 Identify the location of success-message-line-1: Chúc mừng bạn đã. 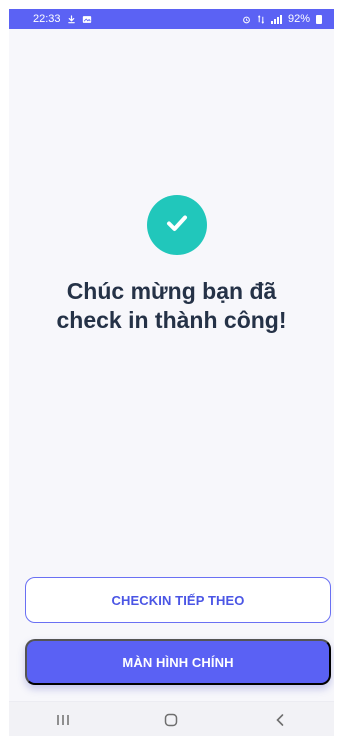
(171, 291).